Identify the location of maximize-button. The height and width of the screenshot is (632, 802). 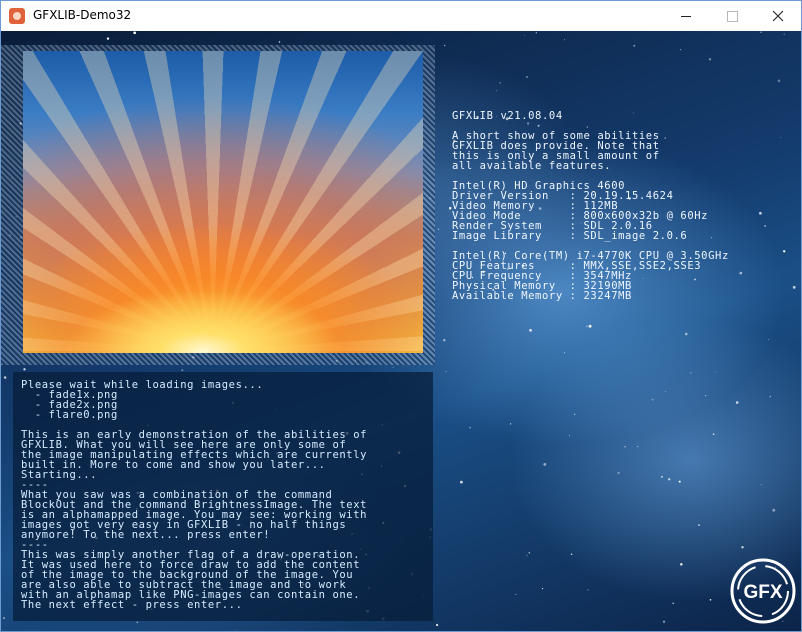
(732, 16).